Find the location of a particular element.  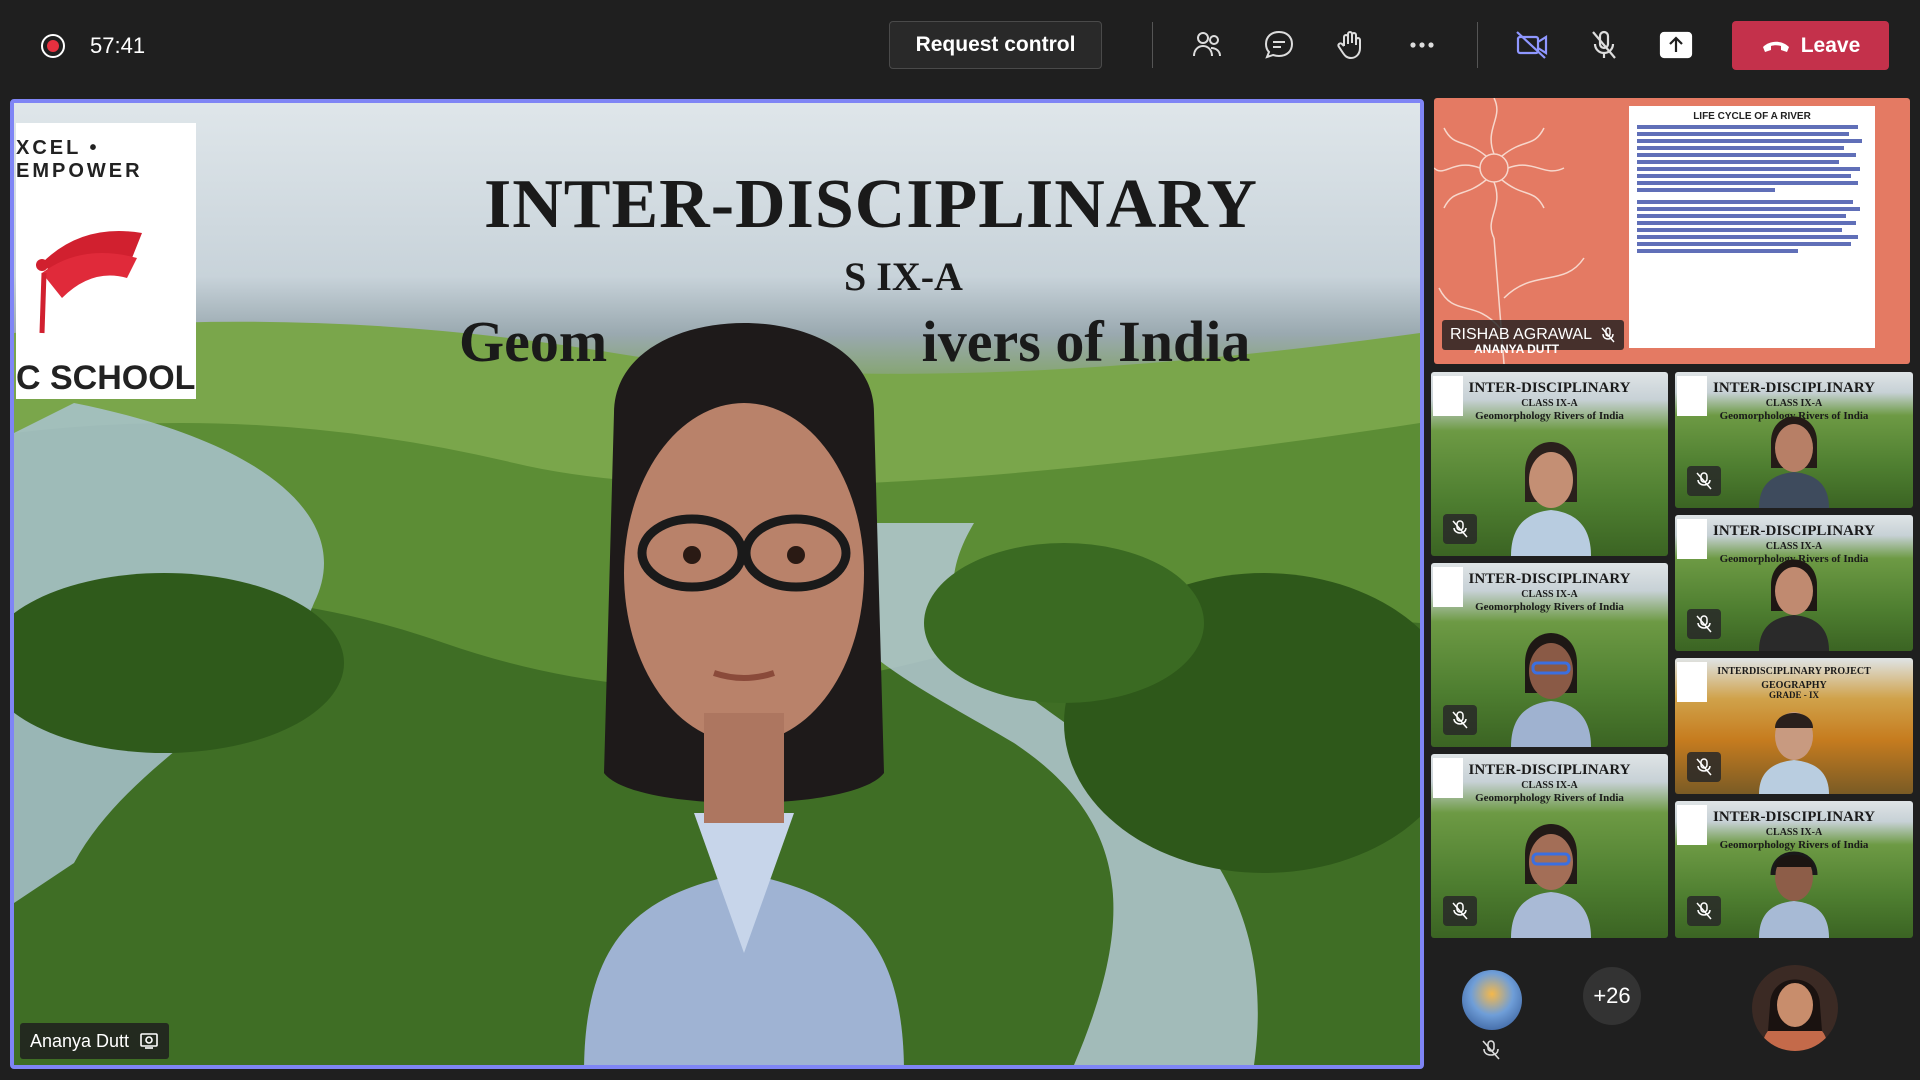

doc-title: LIFE CYCLE OF A RIVER is located at coordinates (1752, 116).